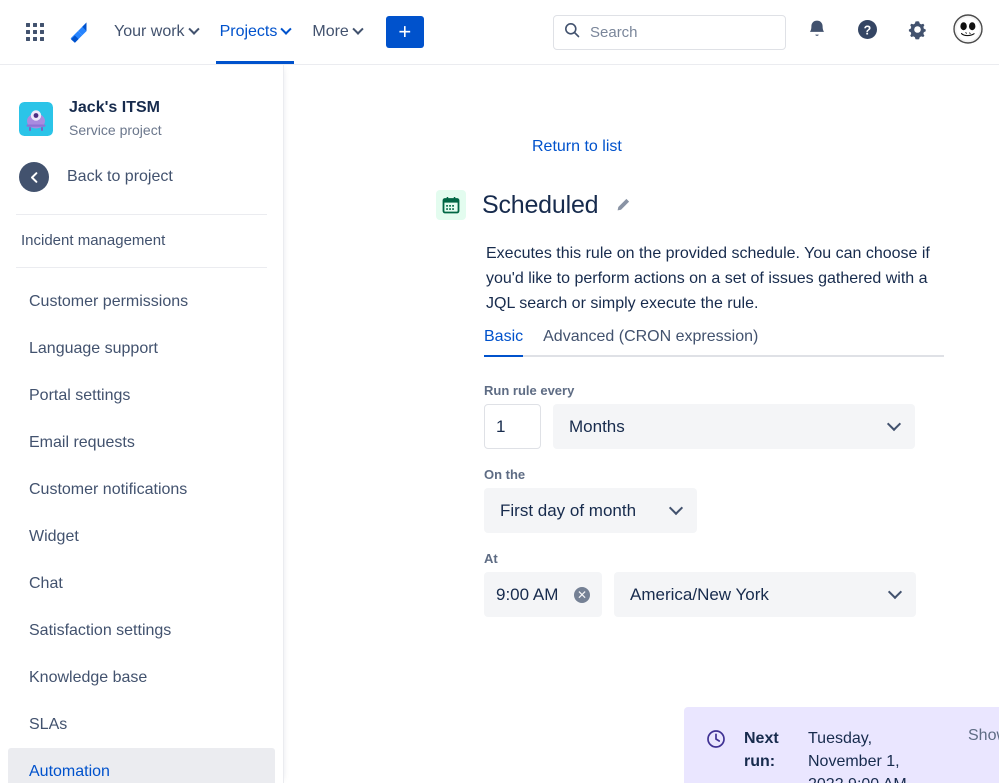  I want to click on sidebar-item-chat: Chat, so click(141, 583).